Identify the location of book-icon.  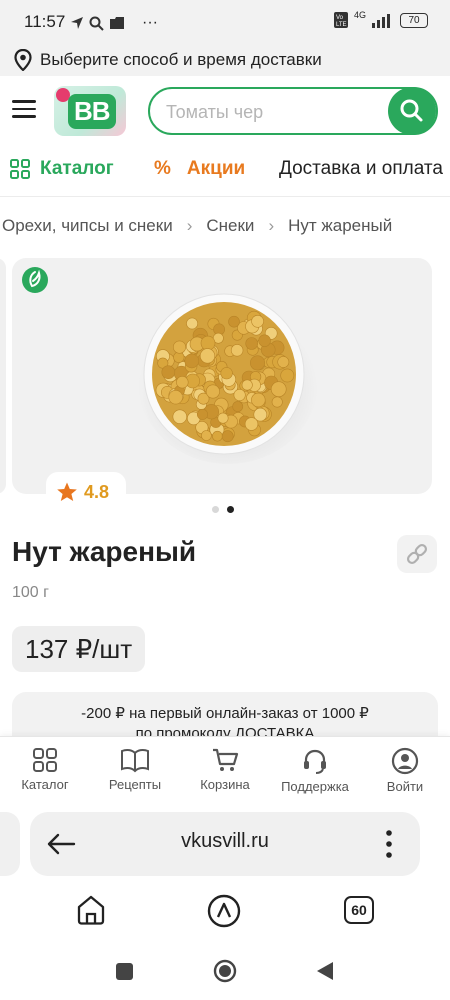
(135, 760).